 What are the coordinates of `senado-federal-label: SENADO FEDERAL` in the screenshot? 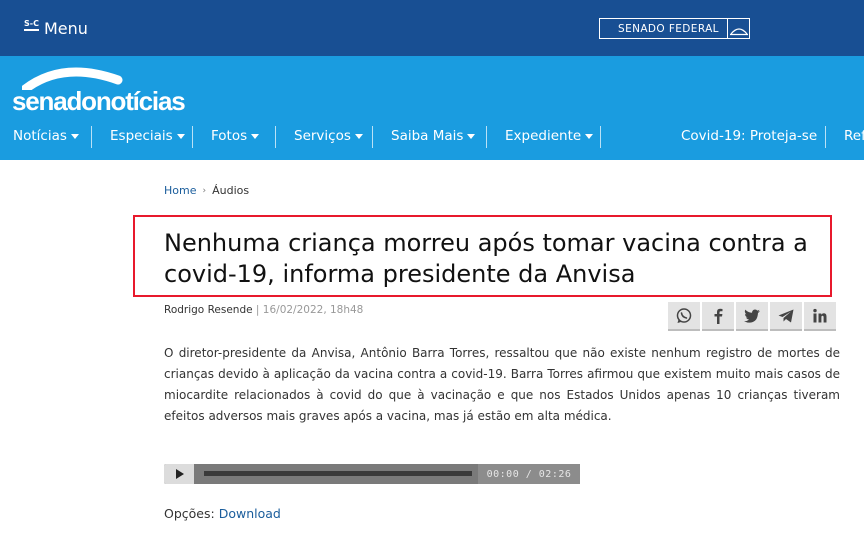 It's located at (668, 28).